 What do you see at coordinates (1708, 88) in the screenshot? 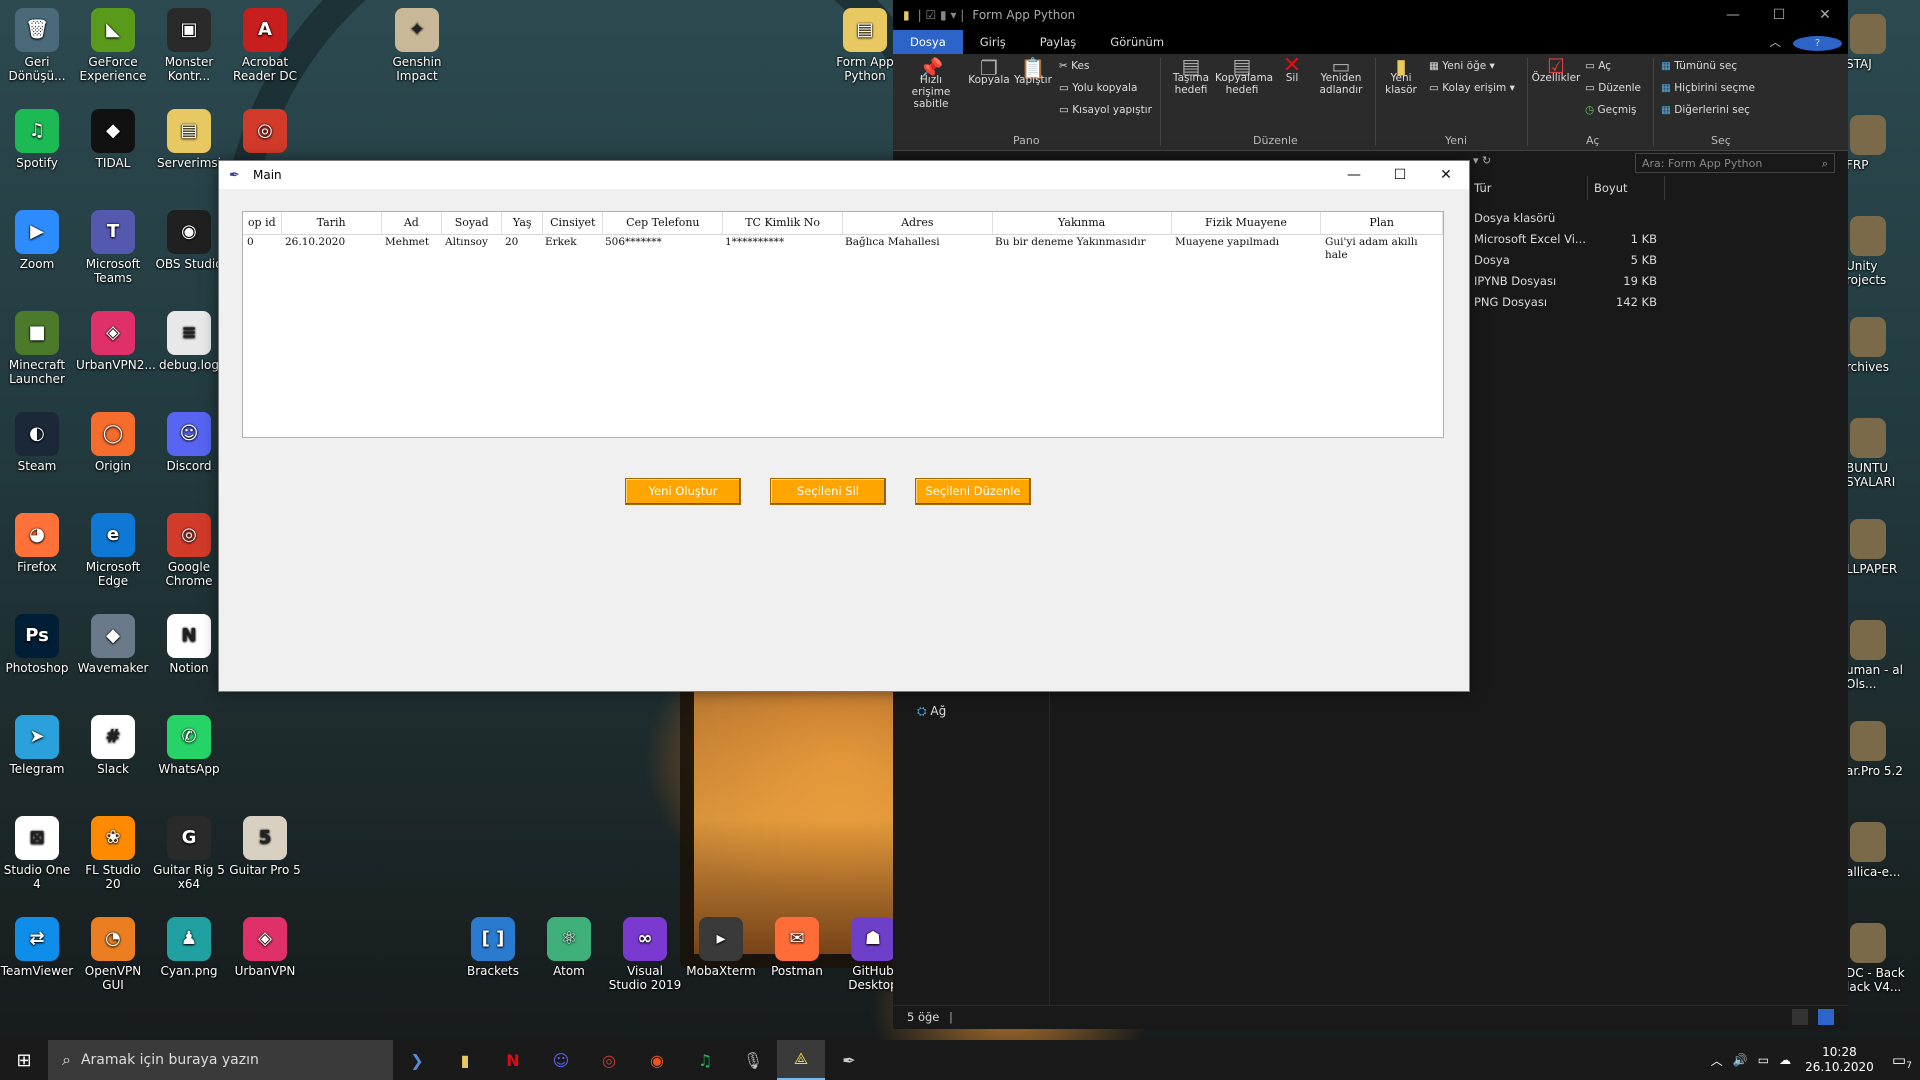
I see `select-none-button: ▦ Hiçbirini seçme` at bounding box center [1708, 88].